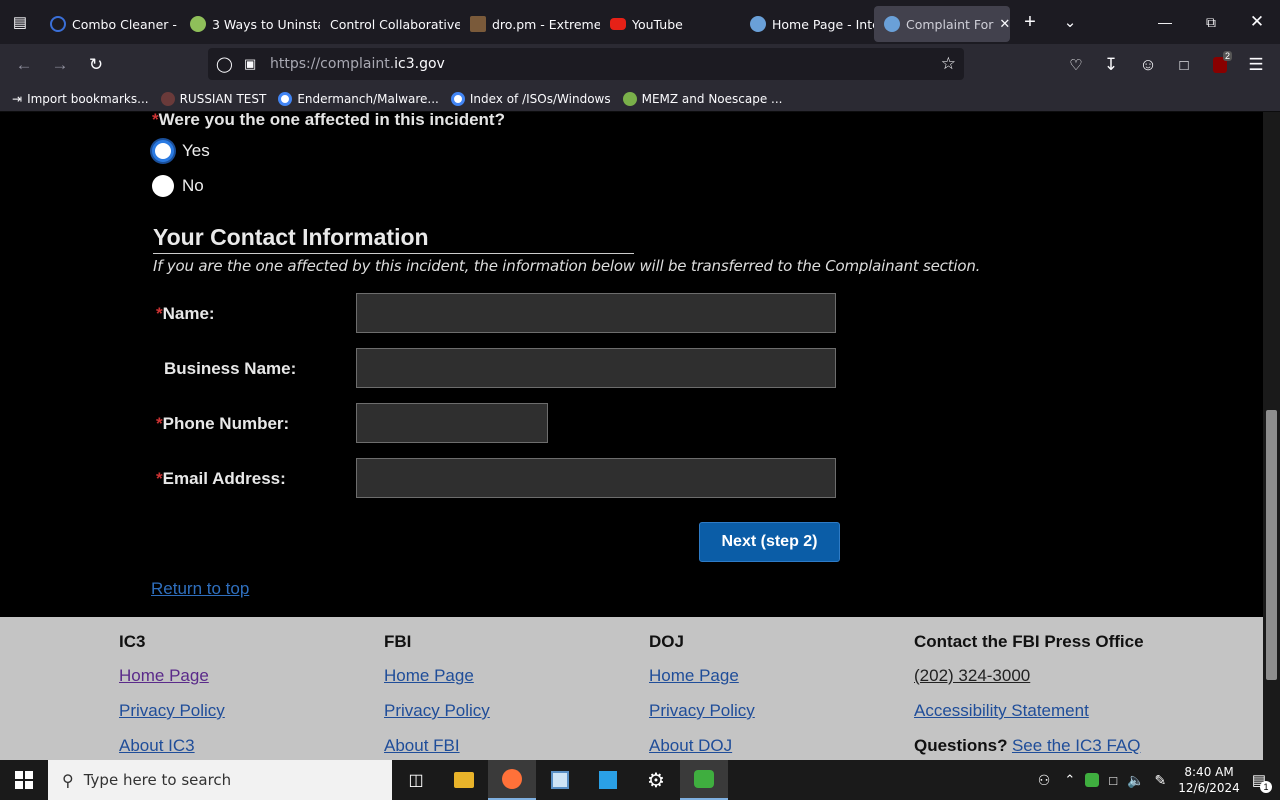 The image size is (1280, 800). What do you see at coordinates (200, 589) in the screenshot?
I see `return-to-top-link: Return to top` at bounding box center [200, 589].